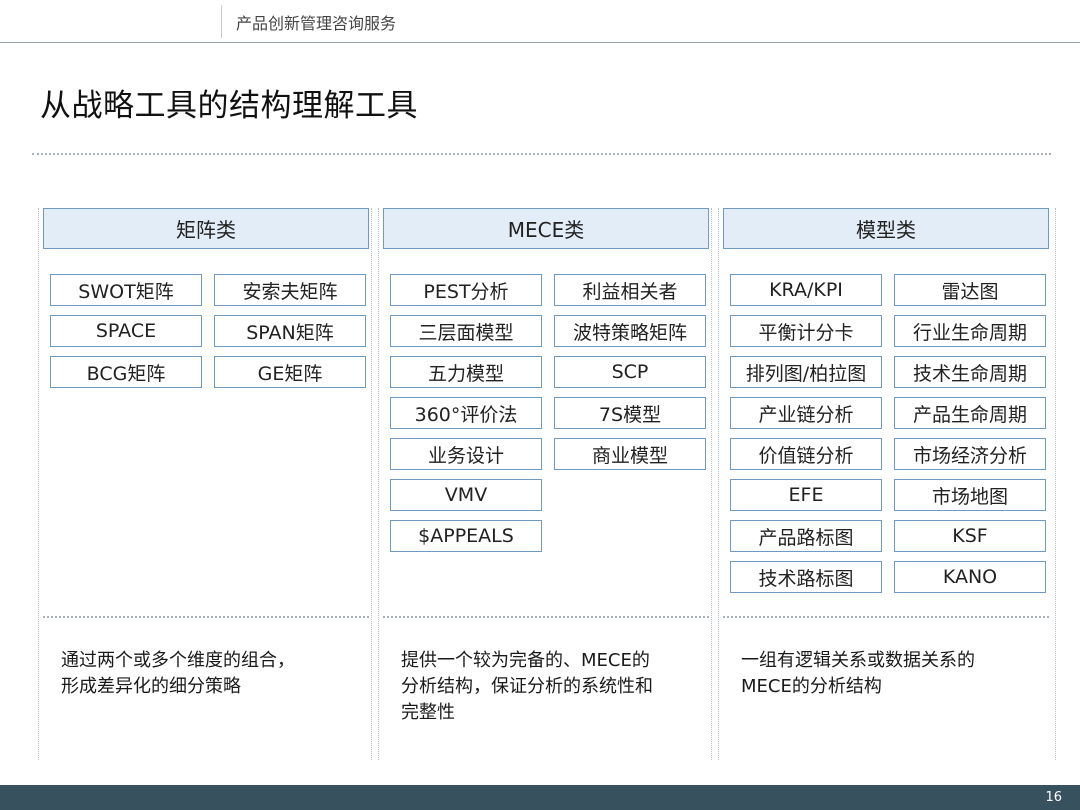 The height and width of the screenshot is (810, 1080). What do you see at coordinates (229, 106) in the screenshot?
I see `slide-title: 从战略工具的结构理解工具` at bounding box center [229, 106].